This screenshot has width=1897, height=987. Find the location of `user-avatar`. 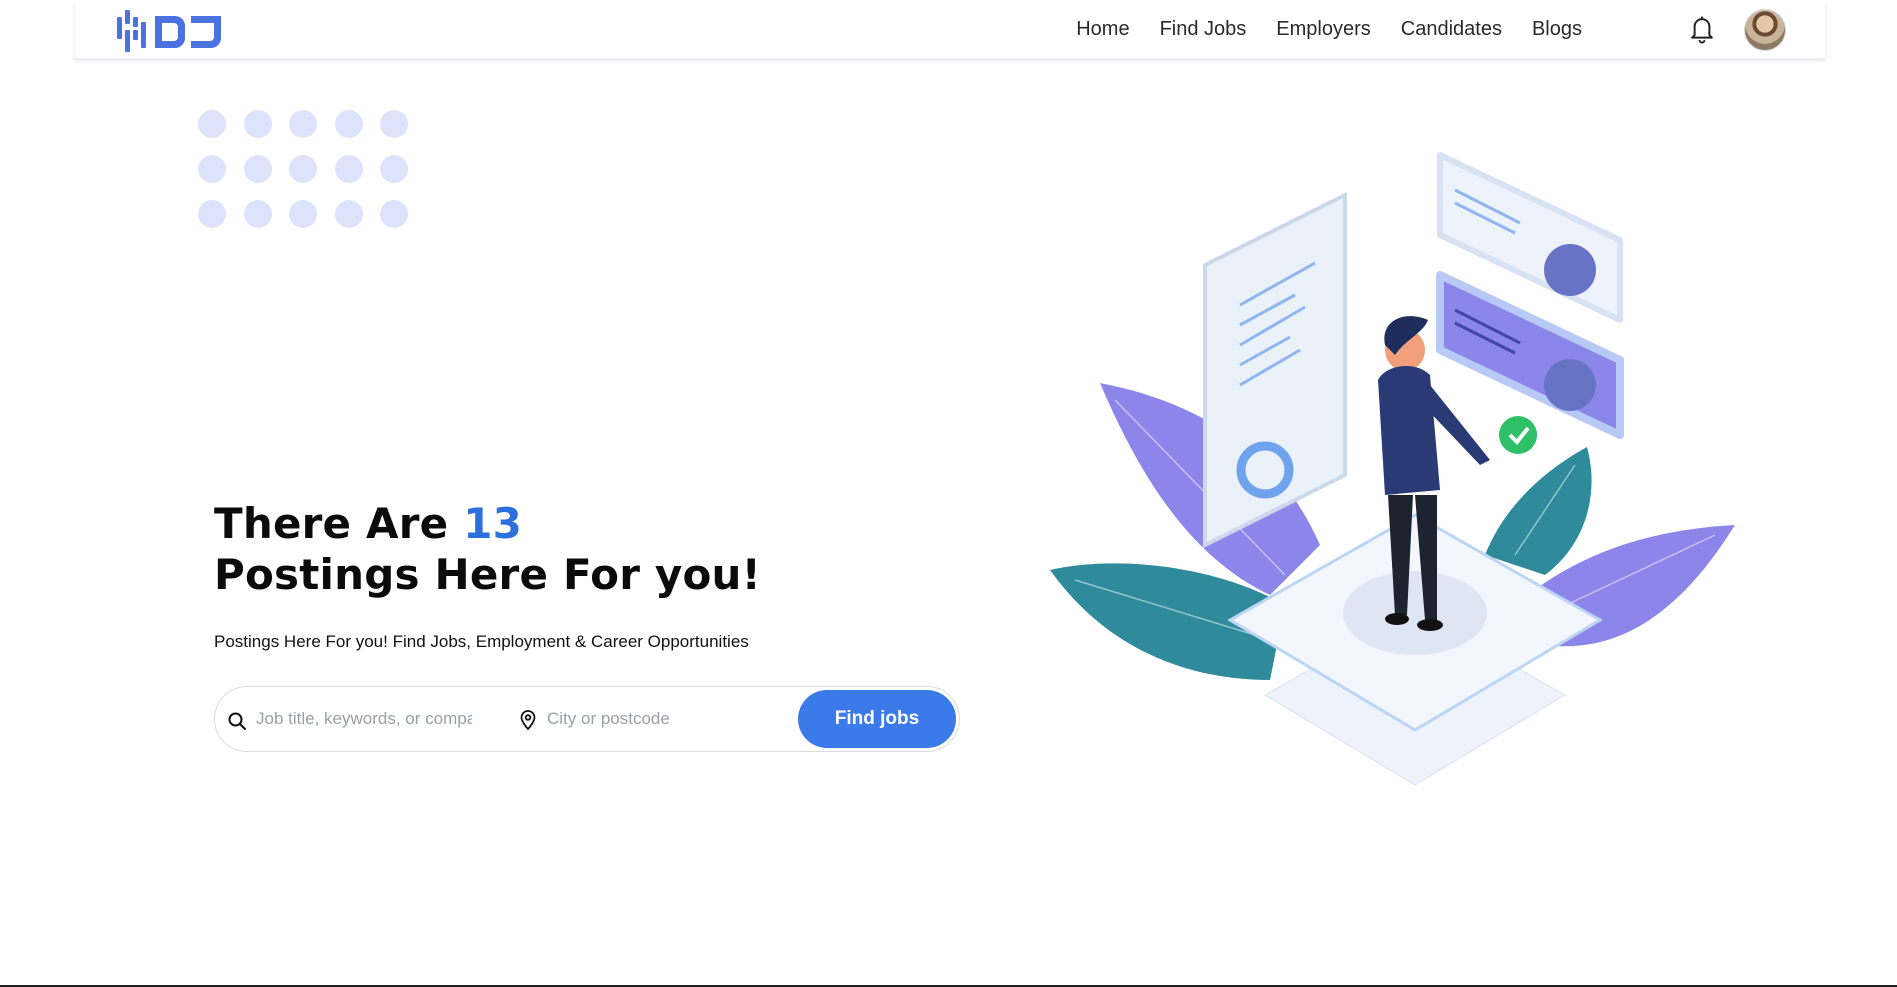

user-avatar is located at coordinates (1765, 30).